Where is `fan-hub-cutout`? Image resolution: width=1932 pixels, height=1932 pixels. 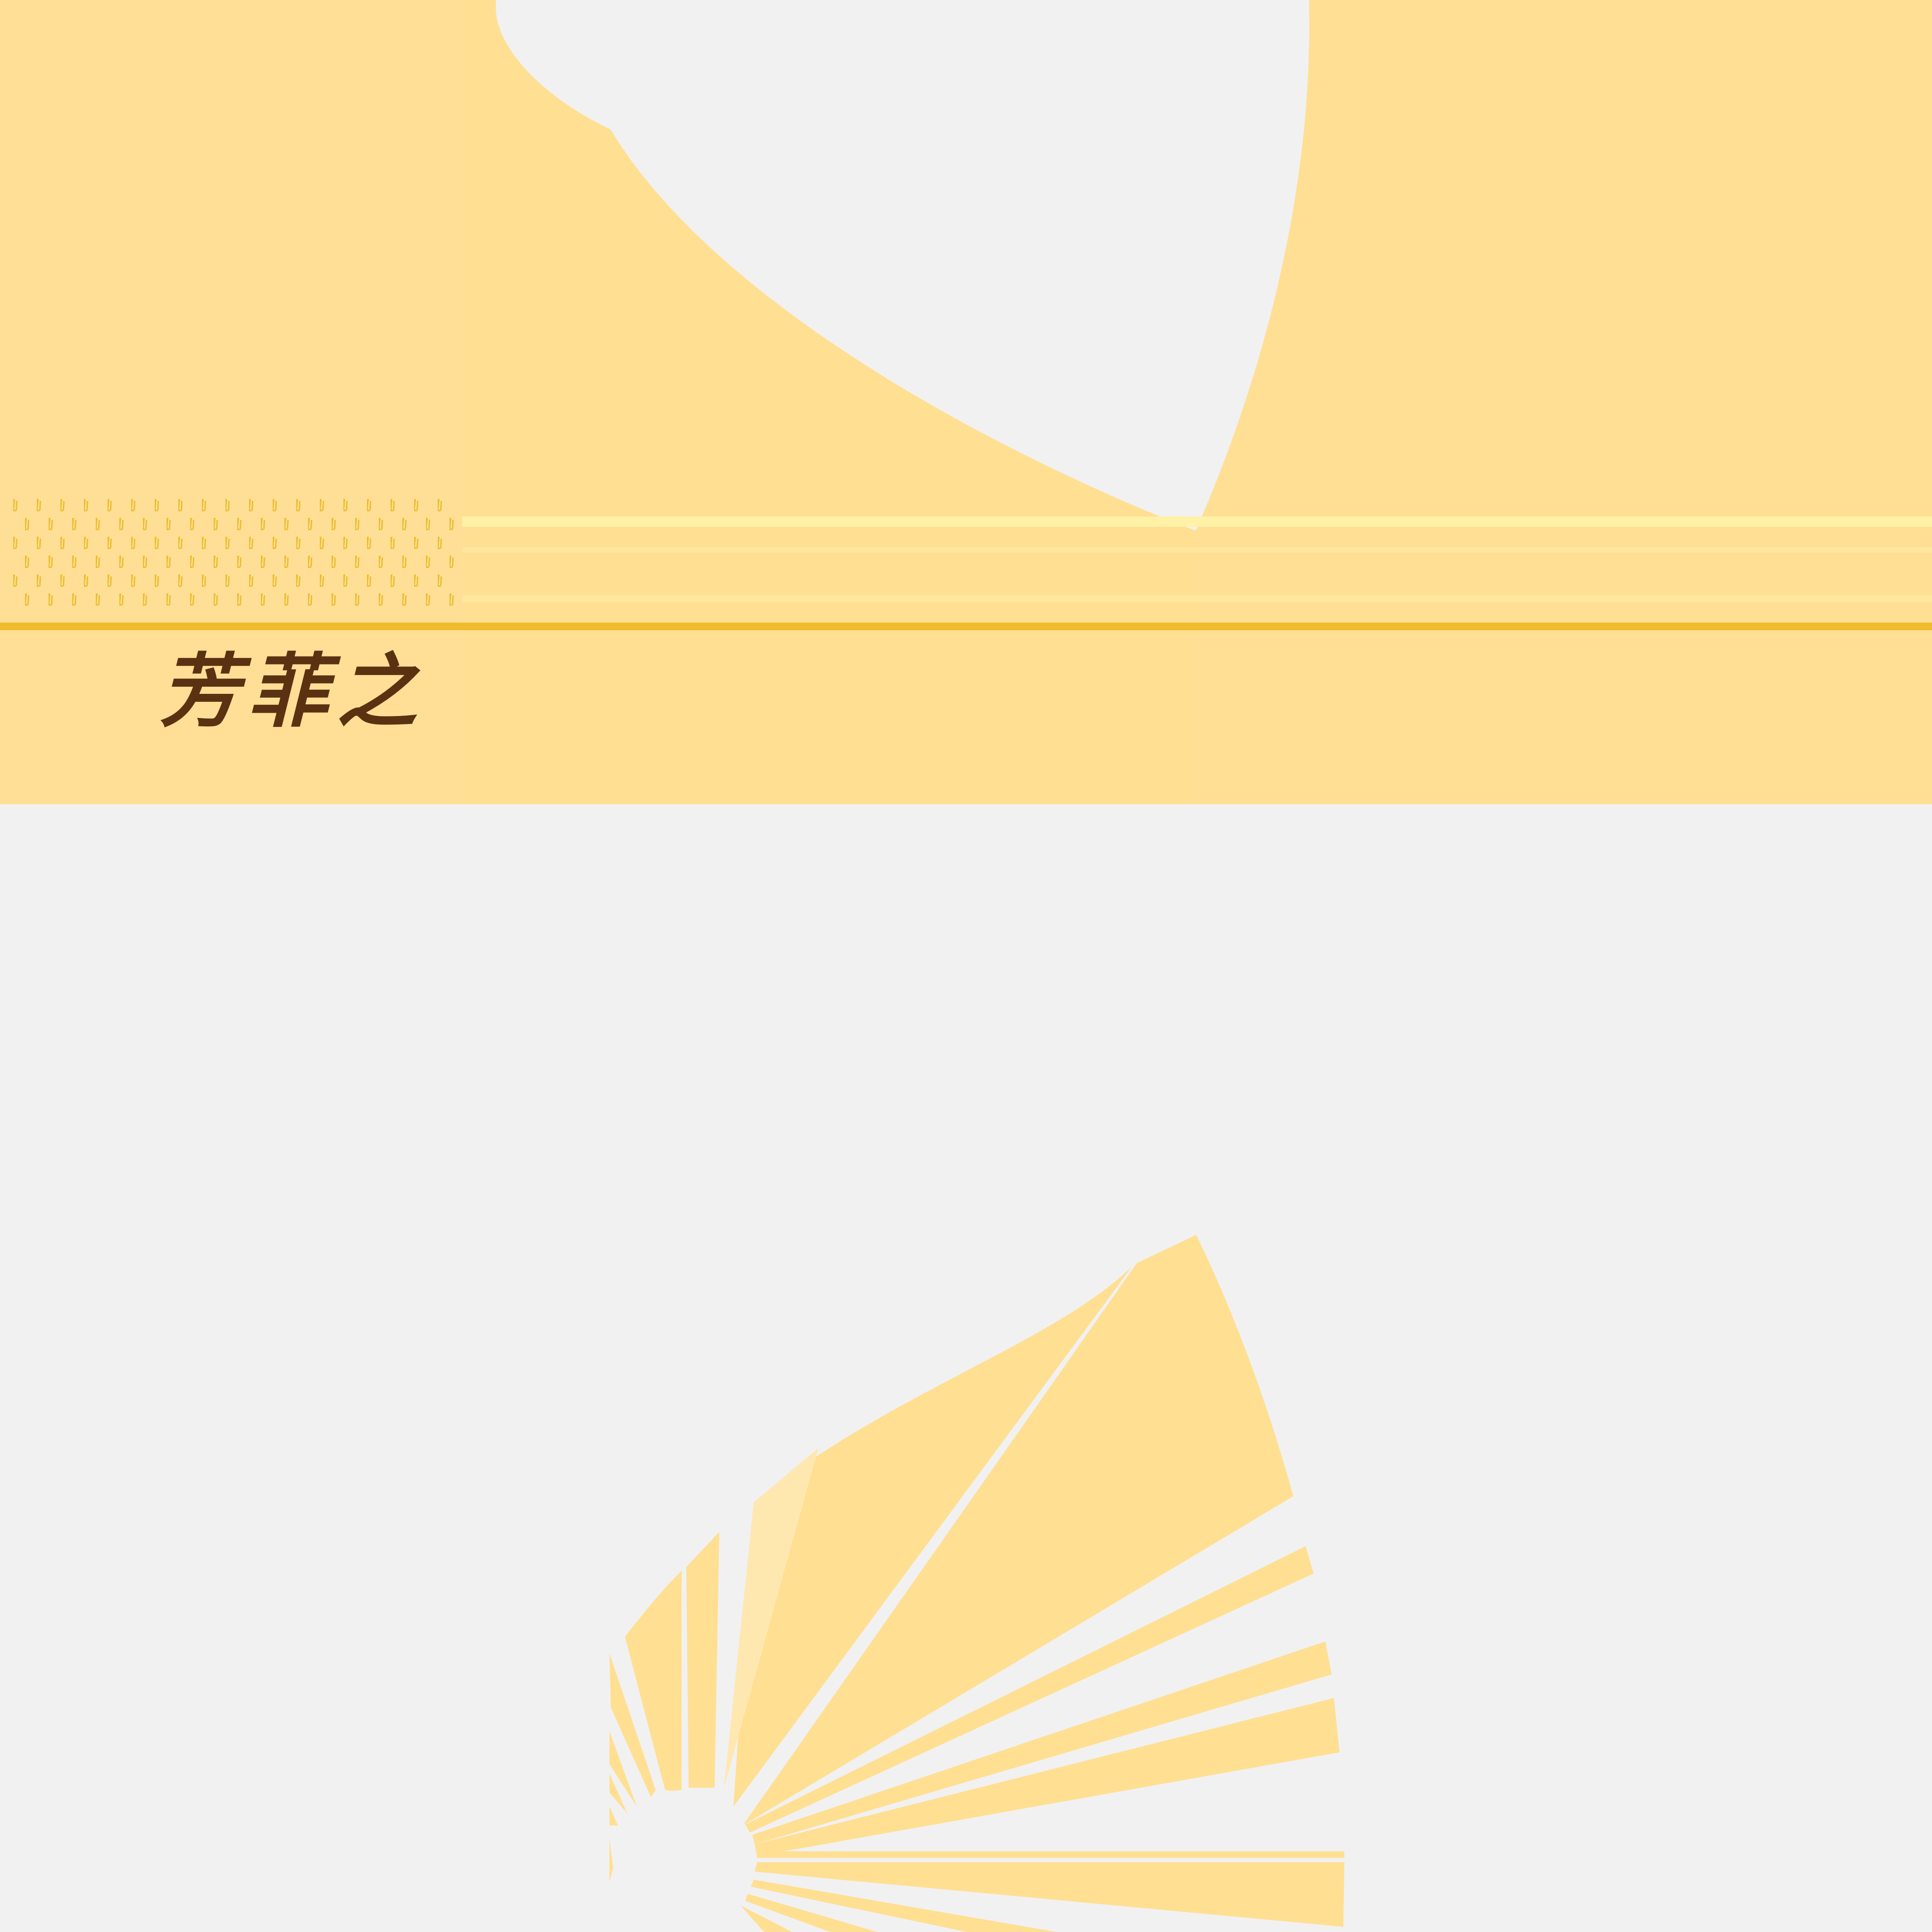 fan-hub-cutout is located at coordinates (684, 1861).